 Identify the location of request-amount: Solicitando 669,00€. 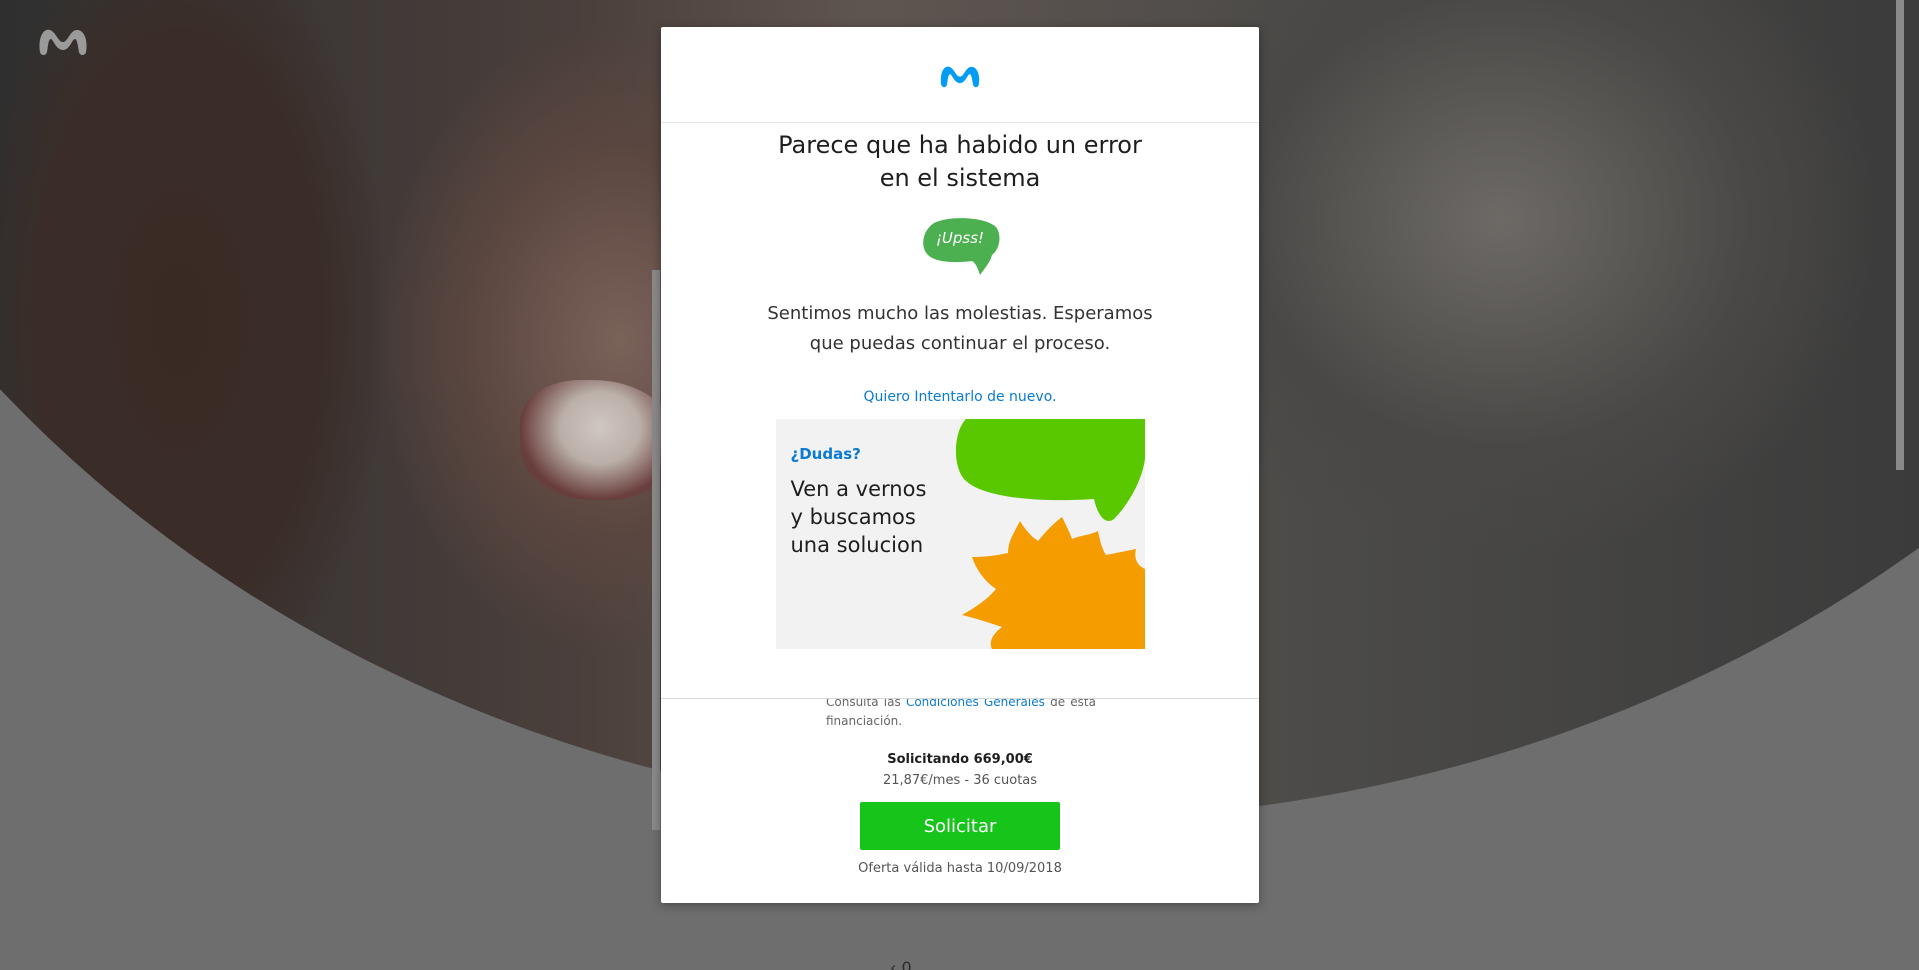
(960, 759).